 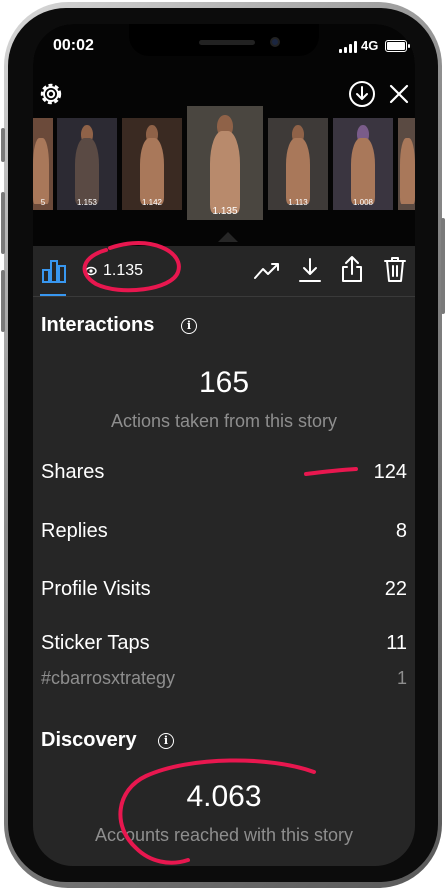 I want to click on volume-up-button, so click(x=3, y=223).